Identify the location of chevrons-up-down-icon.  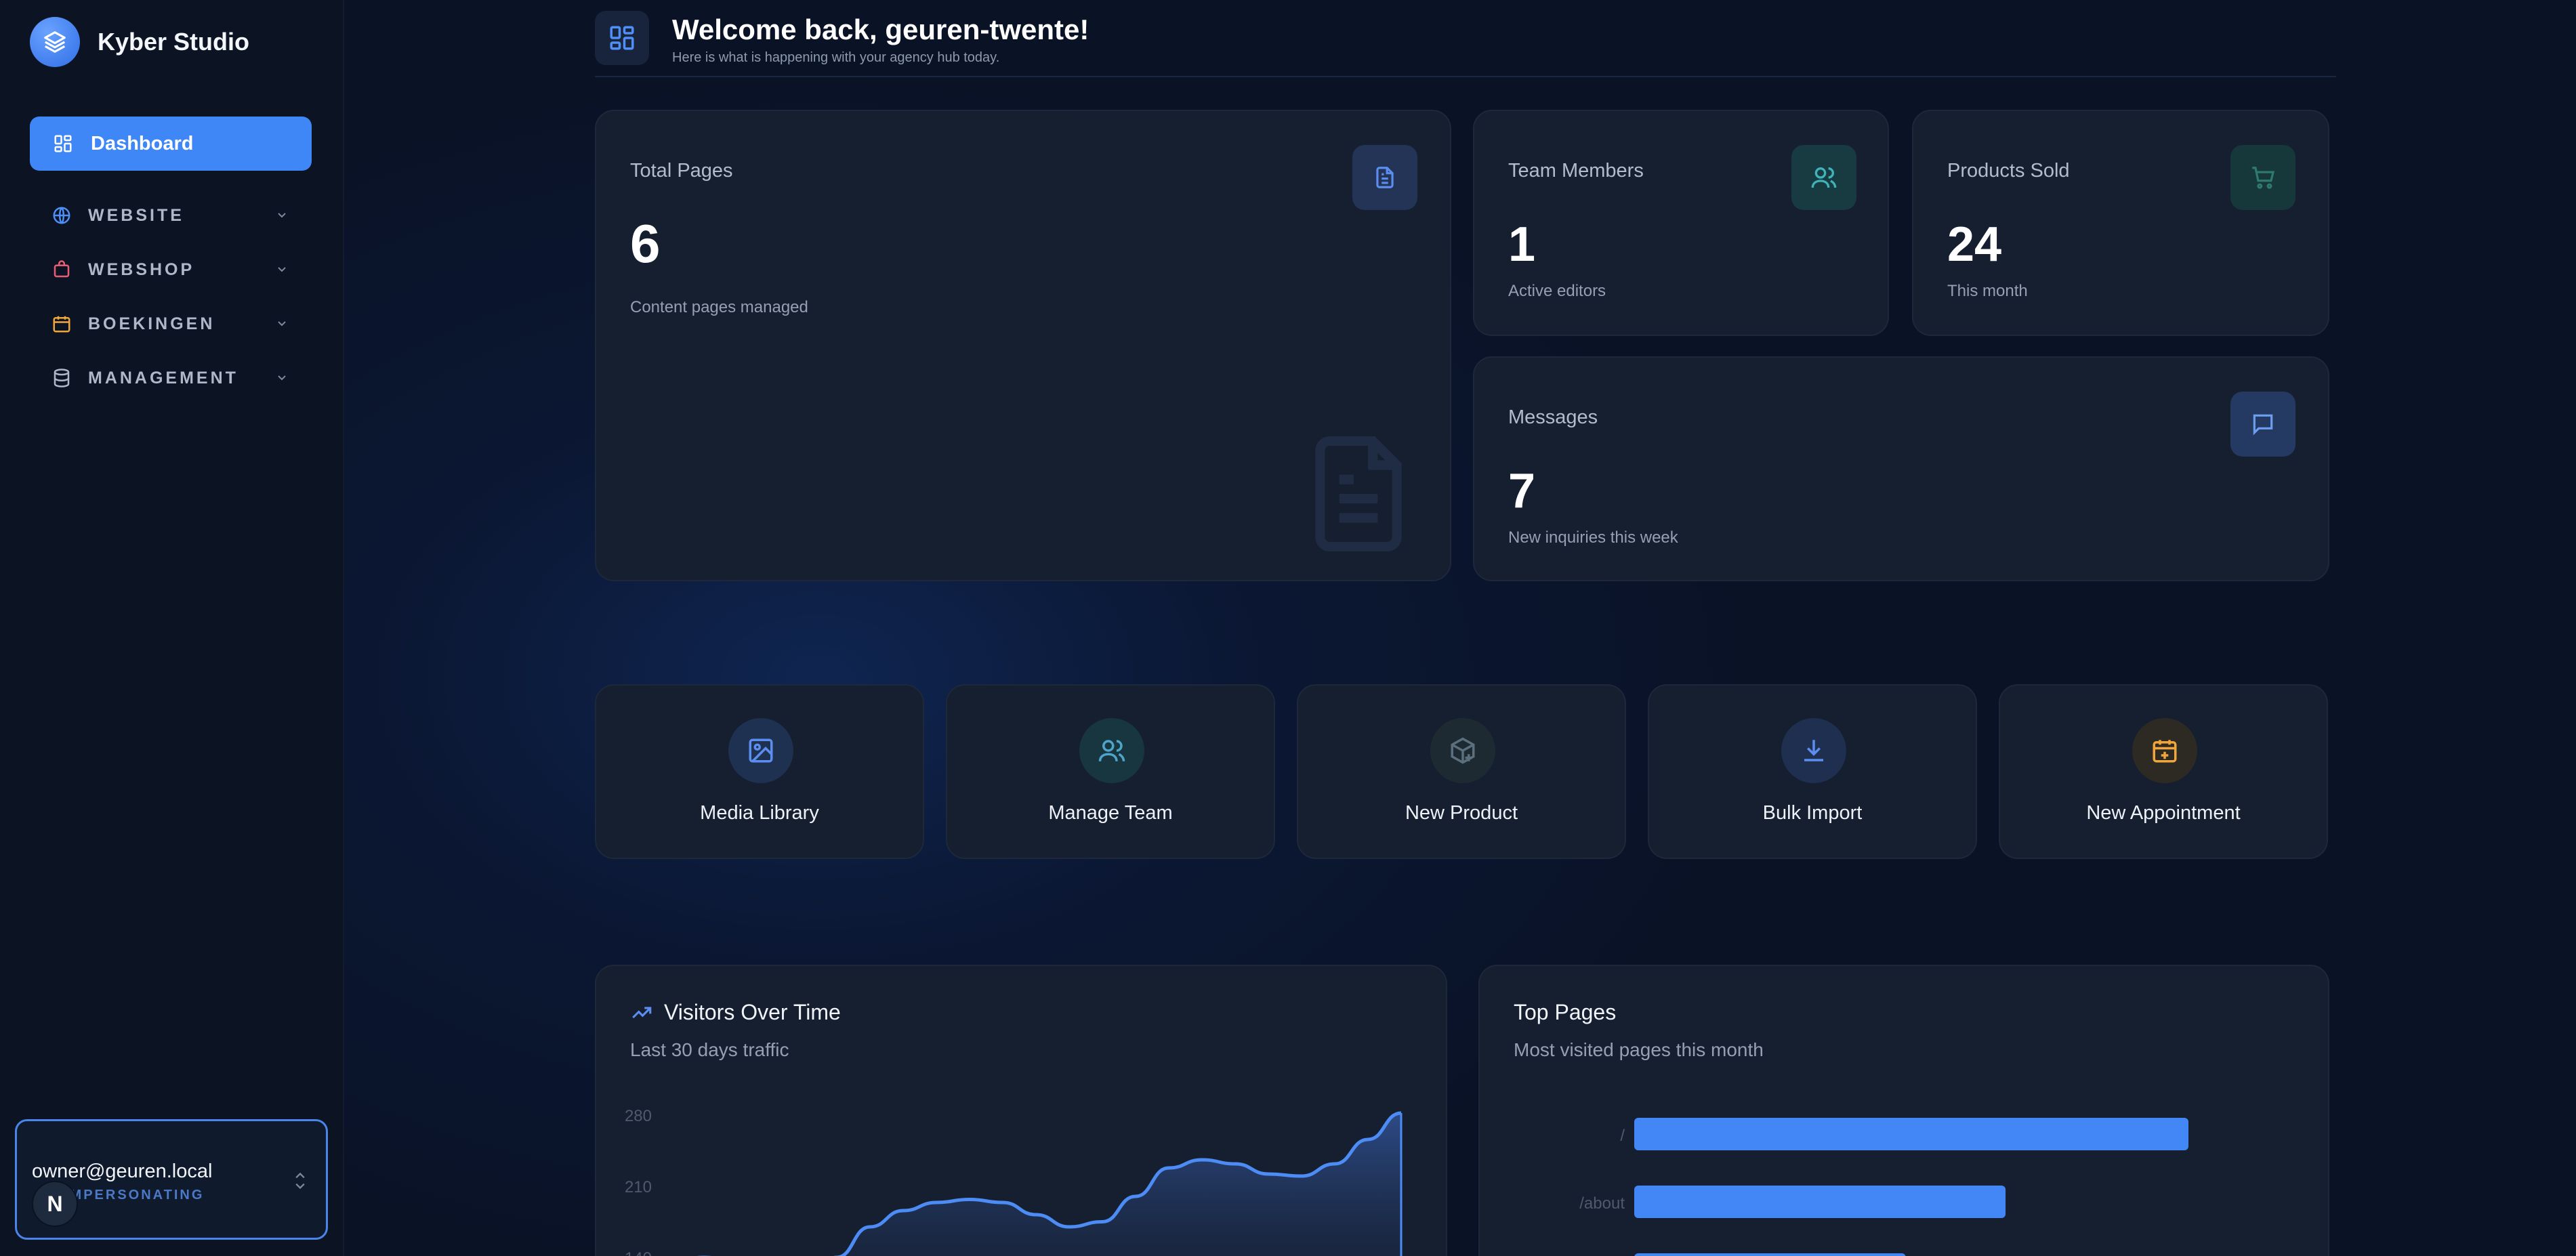
(300, 1181).